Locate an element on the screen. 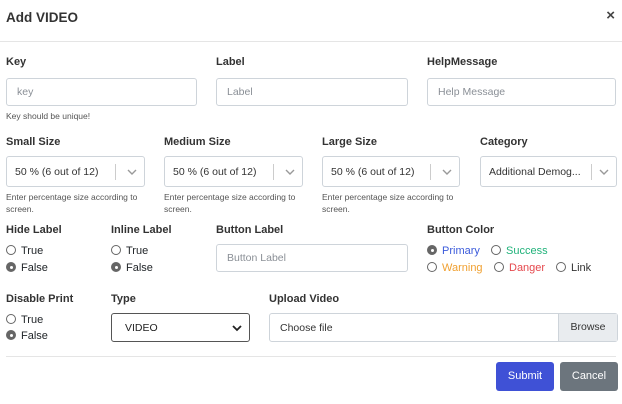  medium-size-select: 50 % (6 out of 12) is located at coordinates (233, 171).